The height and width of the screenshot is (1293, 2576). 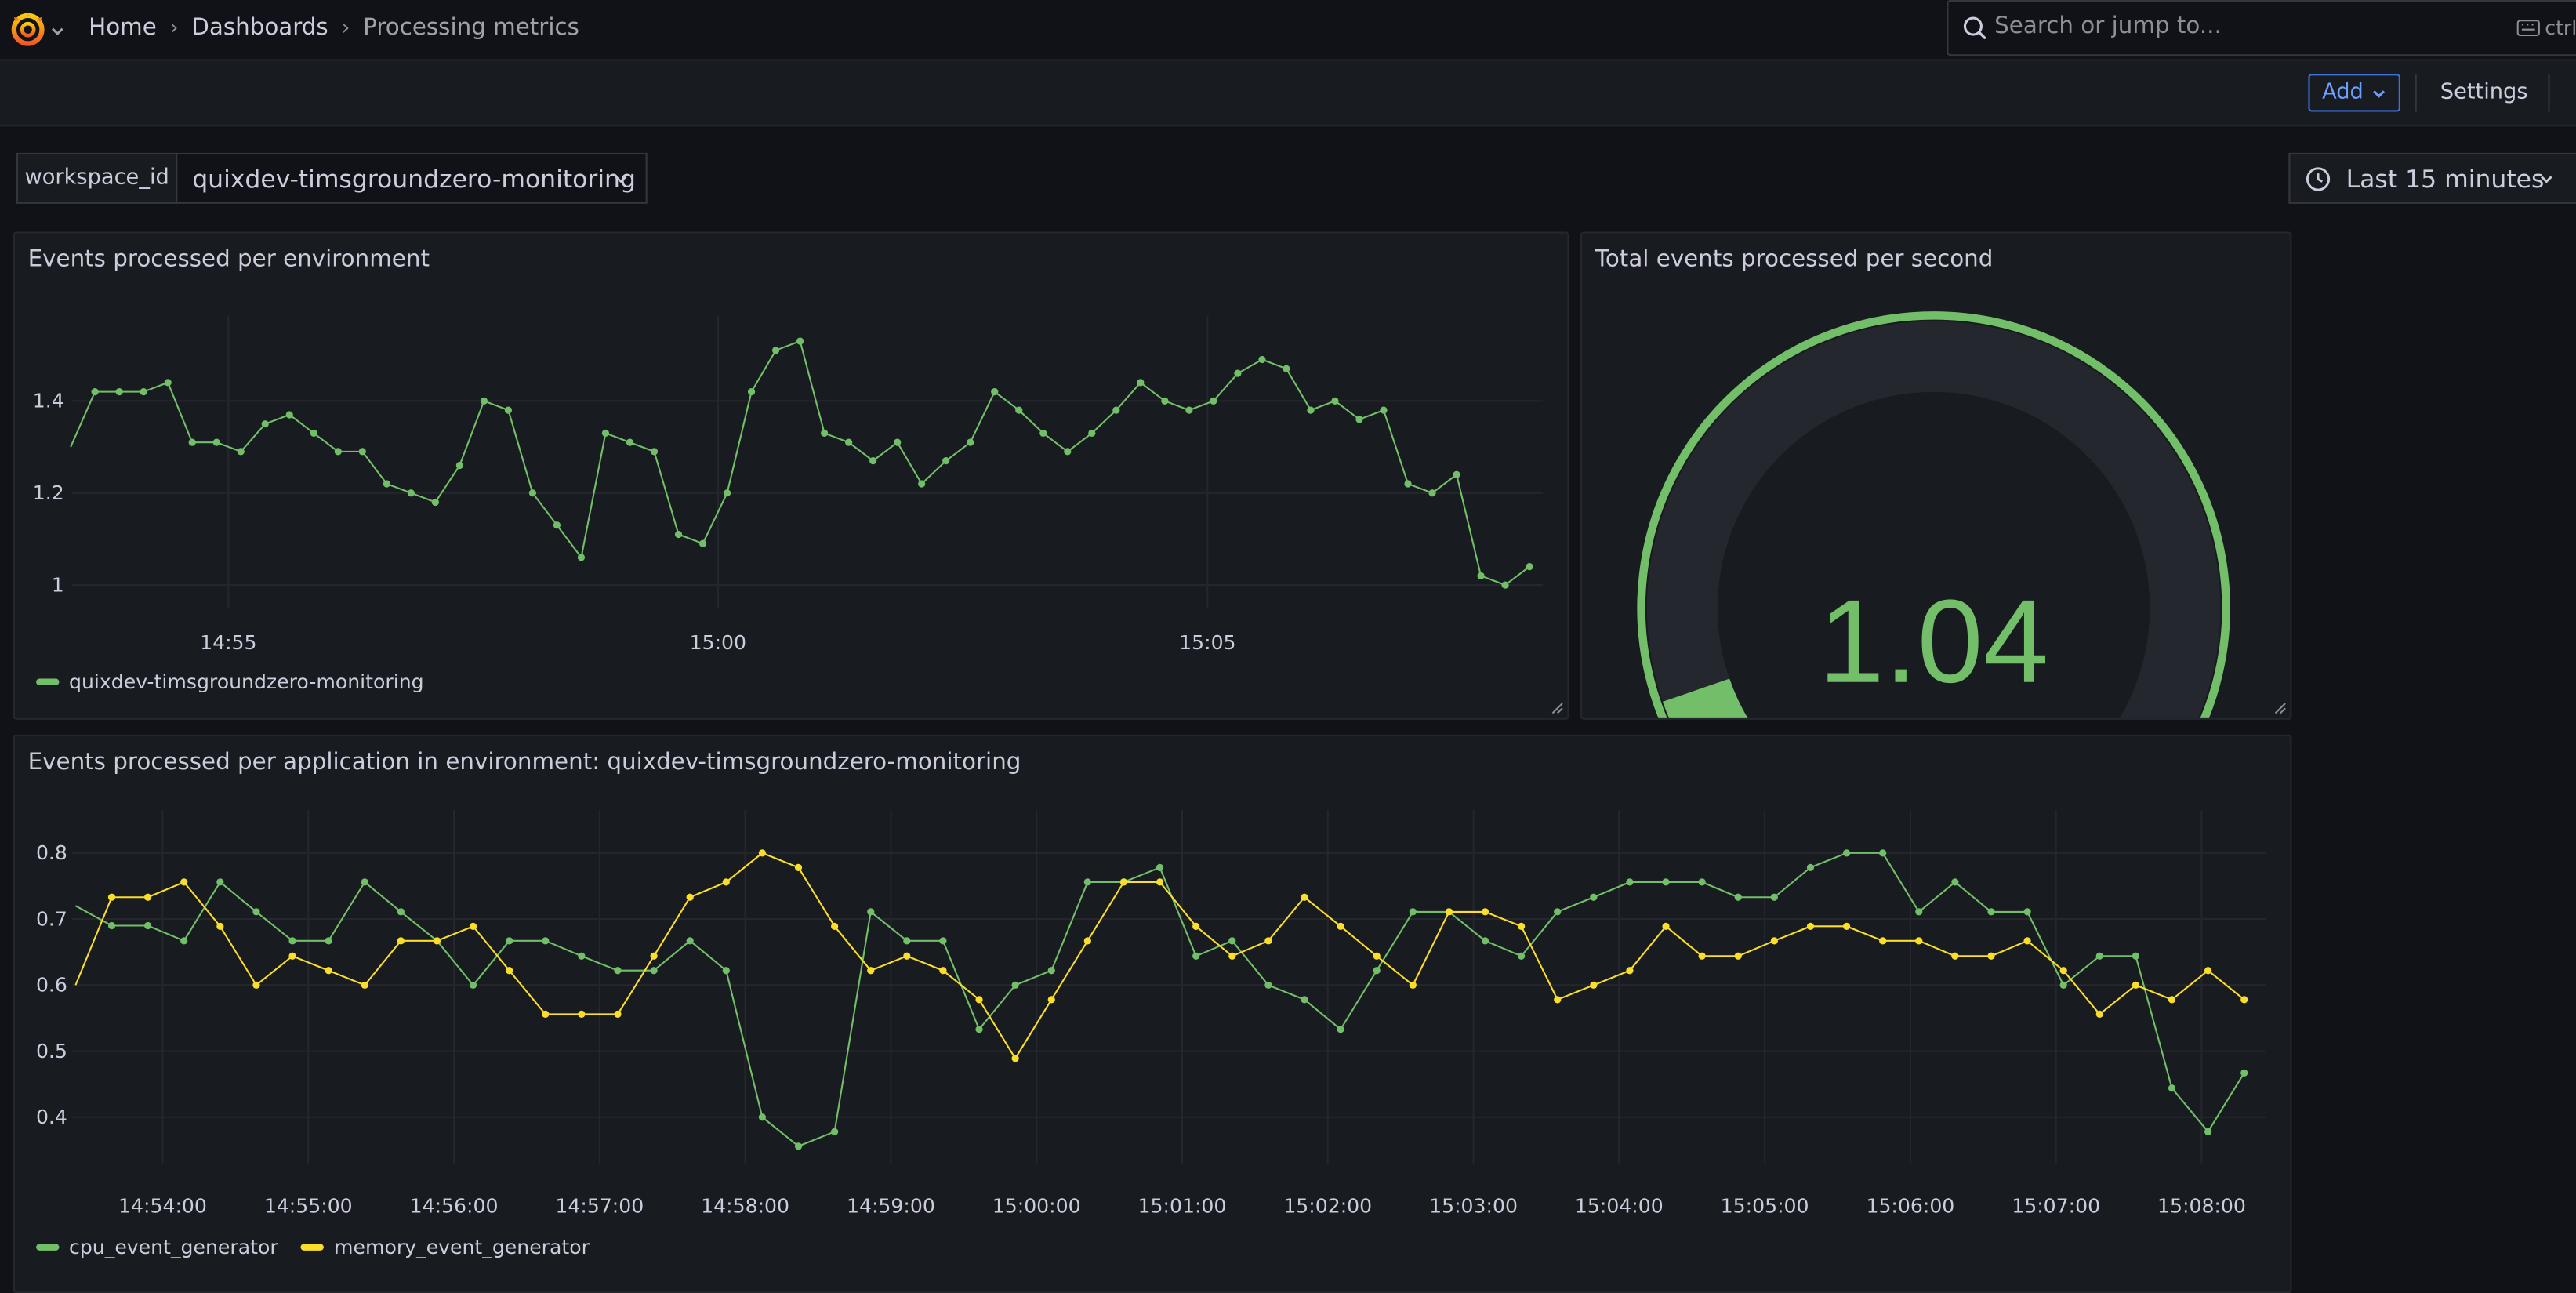 I want to click on settings-button: Settings, so click(x=2484, y=92).